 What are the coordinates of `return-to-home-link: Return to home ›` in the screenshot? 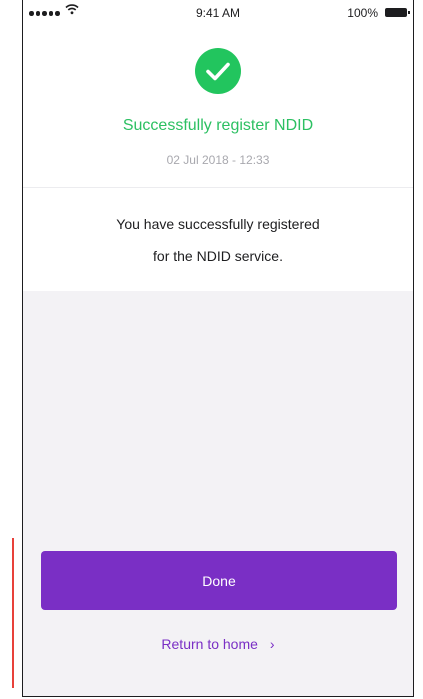 It's located at (218, 644).